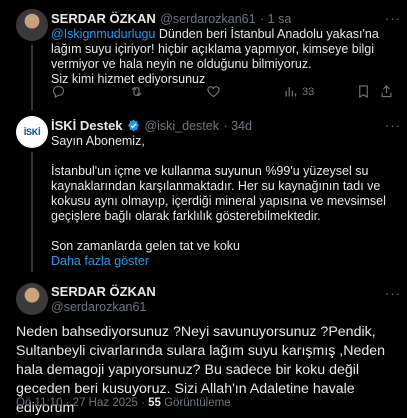 The width and height of the screenshot is (407, 418). Describe the element at coordinates (223, 92) in the screenshot. I see `tweet1-actions: 33` at that location.